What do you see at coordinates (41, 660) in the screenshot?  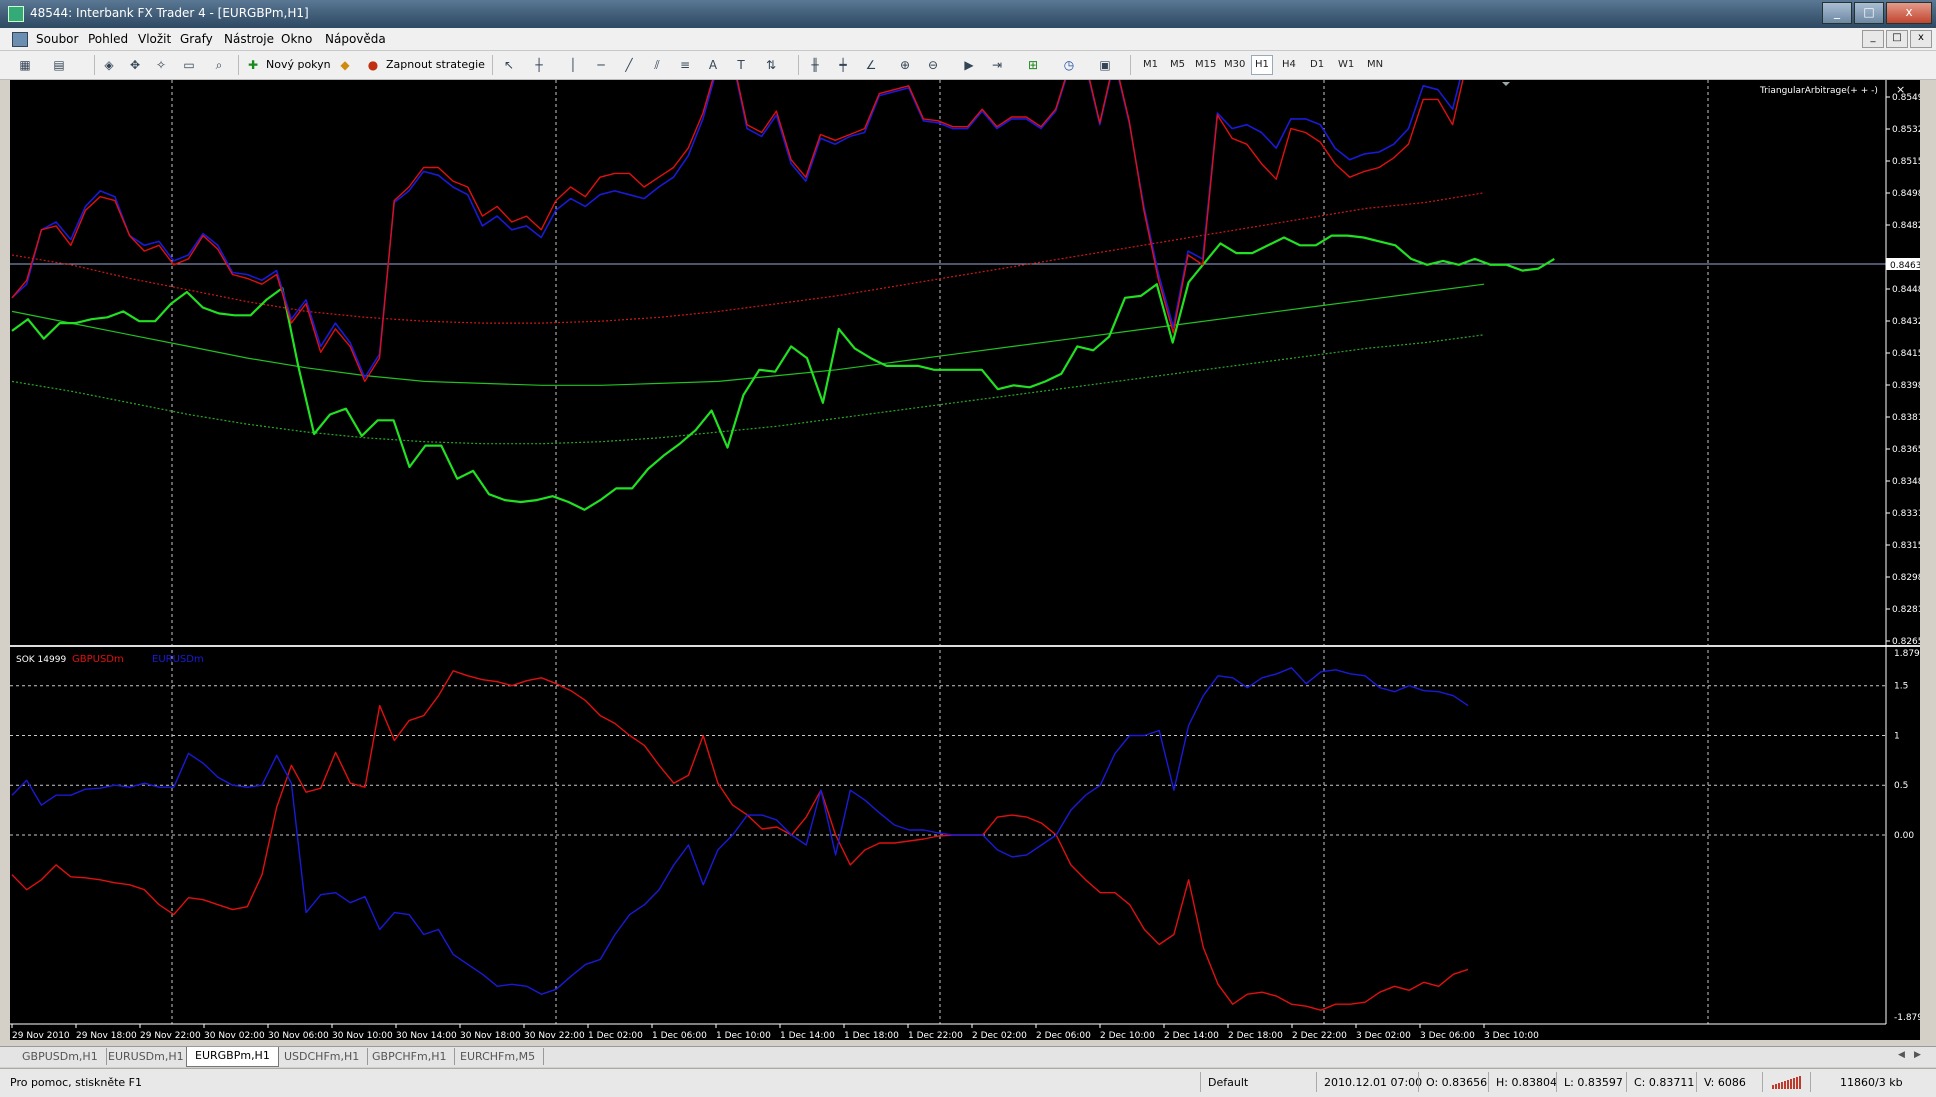 I see `subwindow-indicator-label: SOK 14999` at bounding box center [41, 660].